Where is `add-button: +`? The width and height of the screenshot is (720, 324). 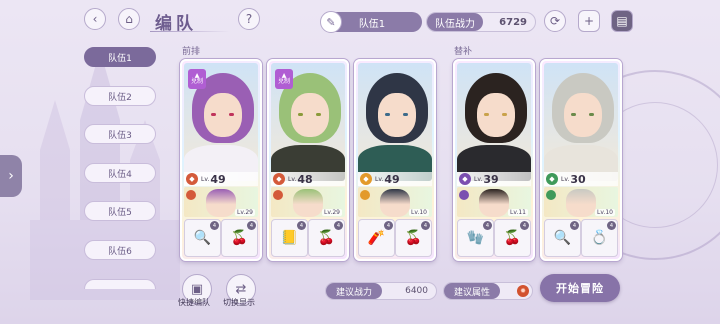 add-button: + is located at coordinates (589, 21).